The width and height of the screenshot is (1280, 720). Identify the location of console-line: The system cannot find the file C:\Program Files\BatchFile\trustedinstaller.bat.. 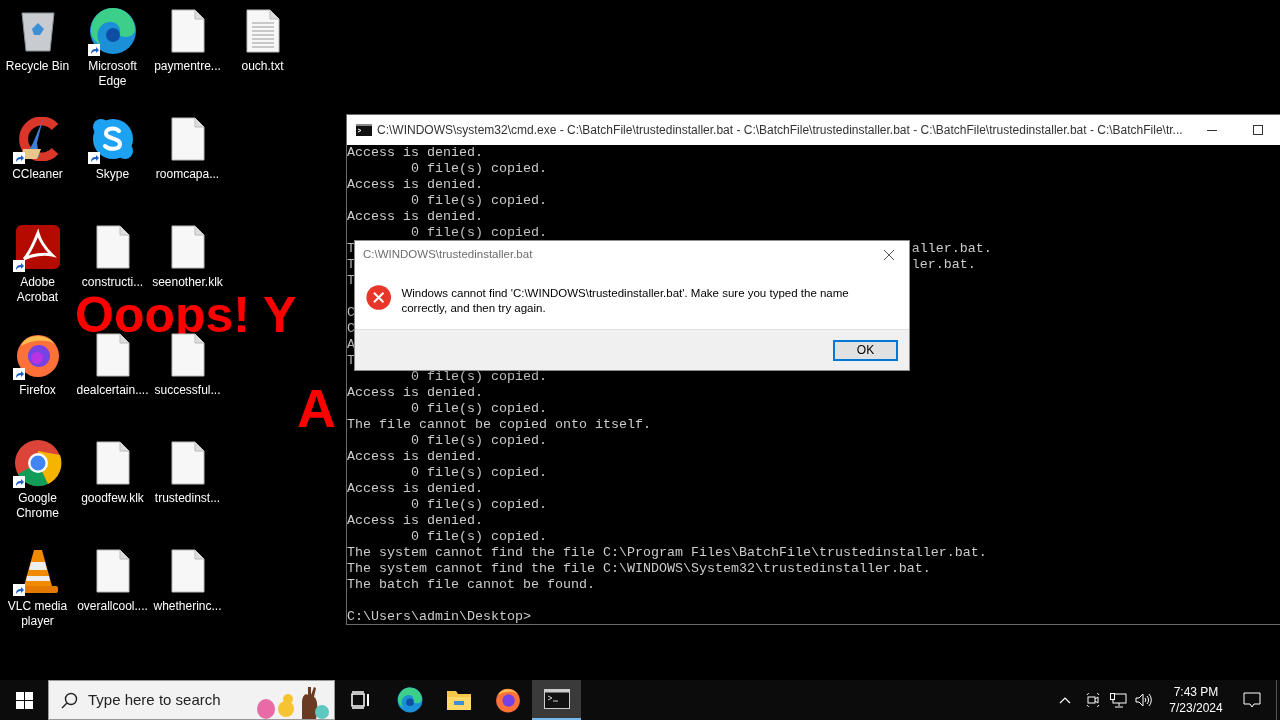
(667, 553).